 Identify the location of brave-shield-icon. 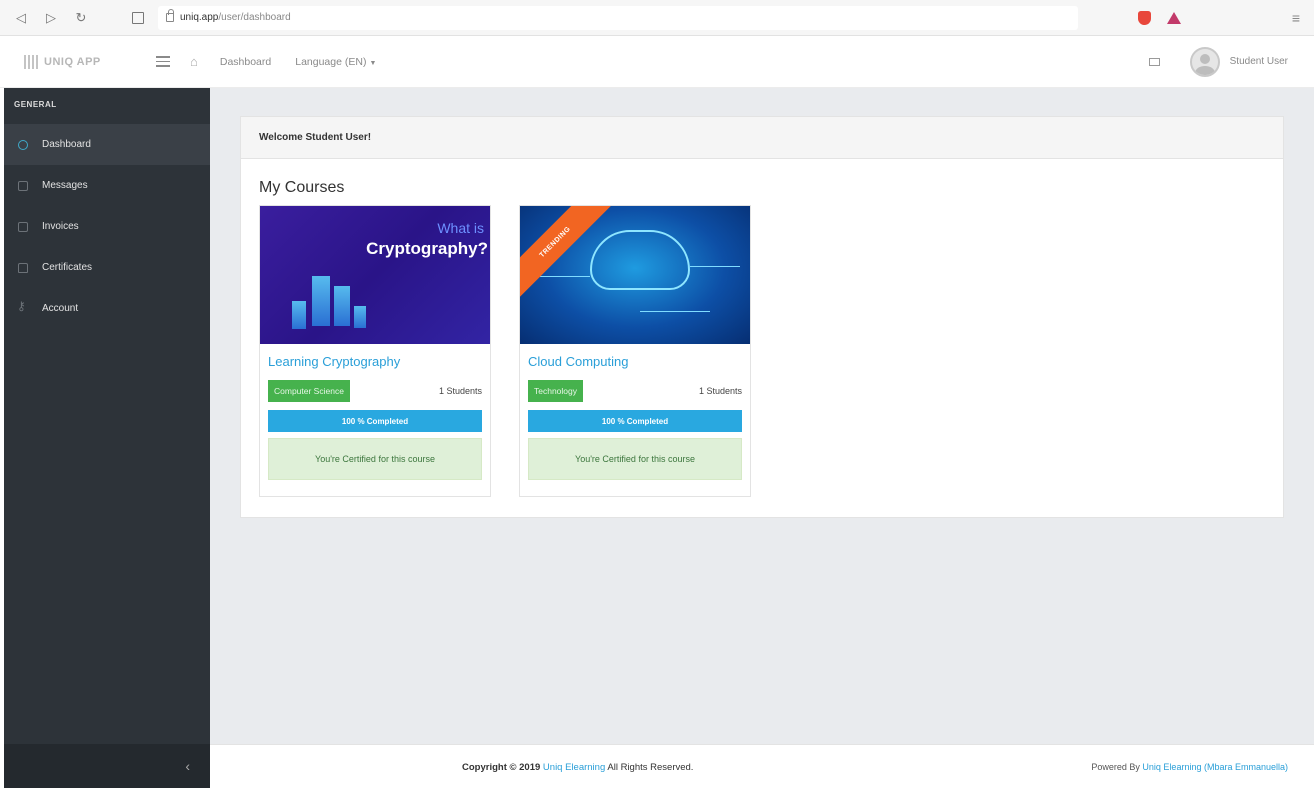
(1144, 17).